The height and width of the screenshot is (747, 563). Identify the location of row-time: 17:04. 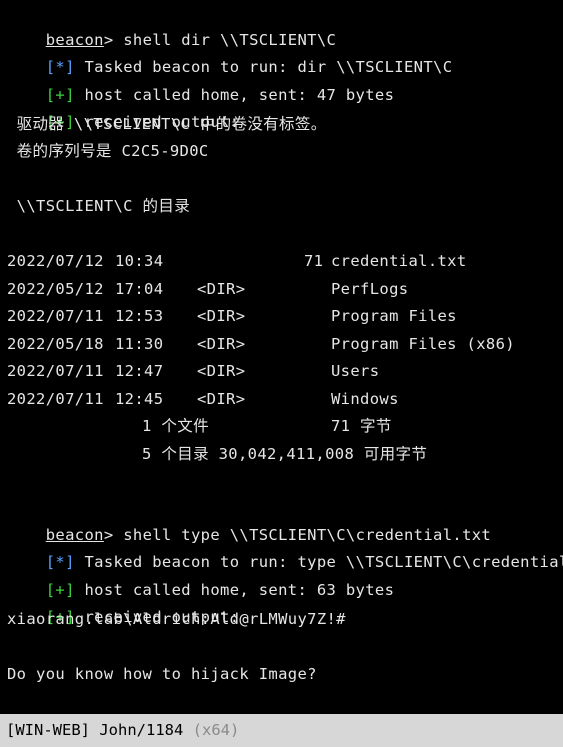
(139, 289).